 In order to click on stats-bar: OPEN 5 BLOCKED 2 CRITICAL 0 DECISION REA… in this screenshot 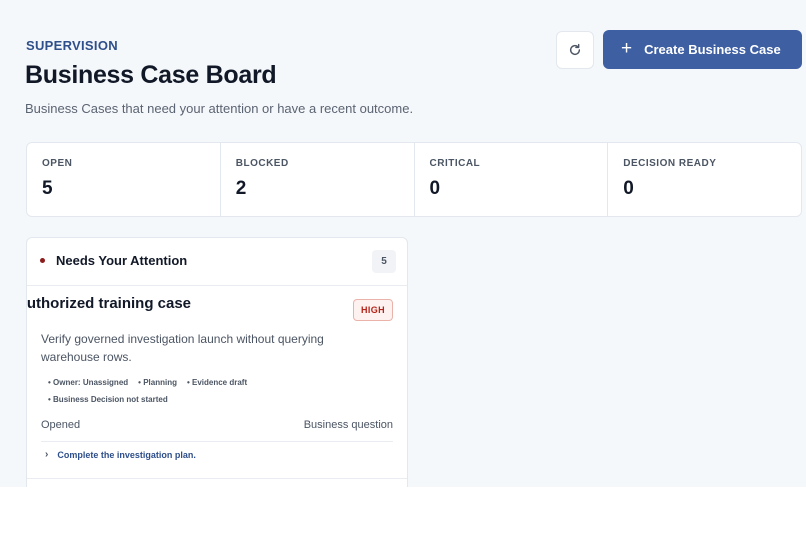, I will do `click(414, 179)`.